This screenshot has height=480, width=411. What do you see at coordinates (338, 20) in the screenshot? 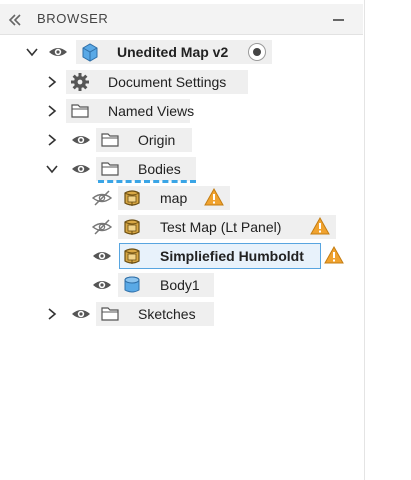
I see `minus-icon` at bounding box center [338, 20].